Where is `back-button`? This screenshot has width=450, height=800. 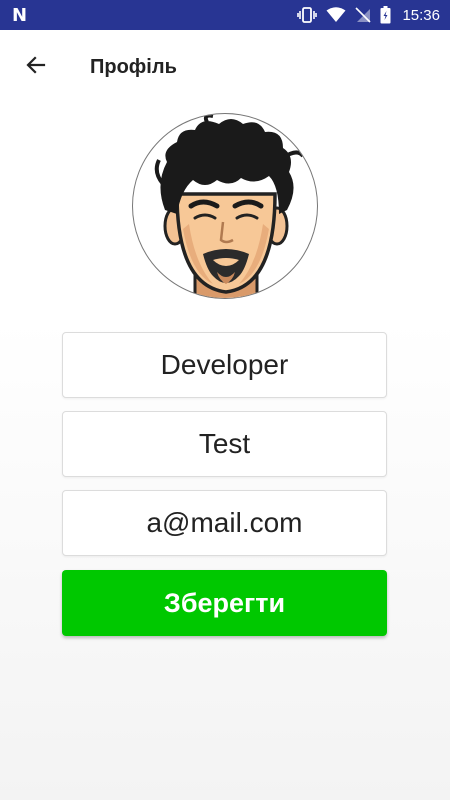
back-button is located at coordinates (36, 67).